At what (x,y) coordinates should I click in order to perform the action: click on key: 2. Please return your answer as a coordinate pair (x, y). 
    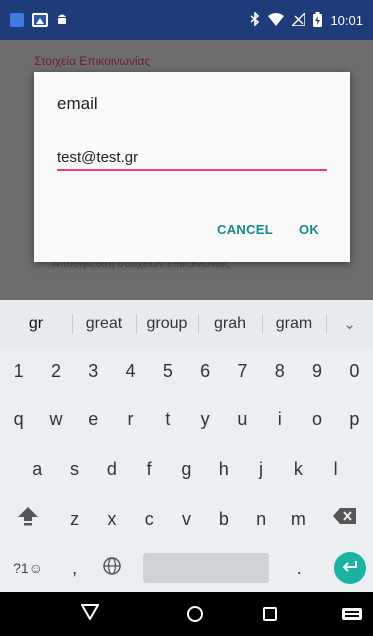
    Looking at the image, I should click on (55, 371).